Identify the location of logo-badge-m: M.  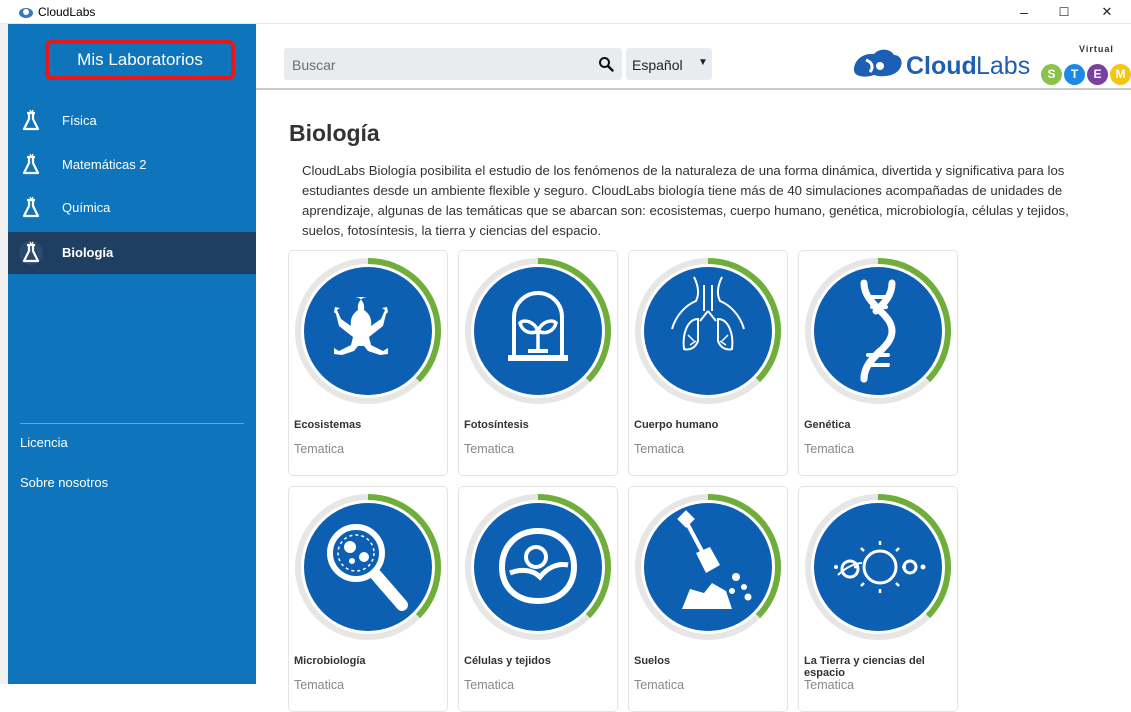
(1120, 74).